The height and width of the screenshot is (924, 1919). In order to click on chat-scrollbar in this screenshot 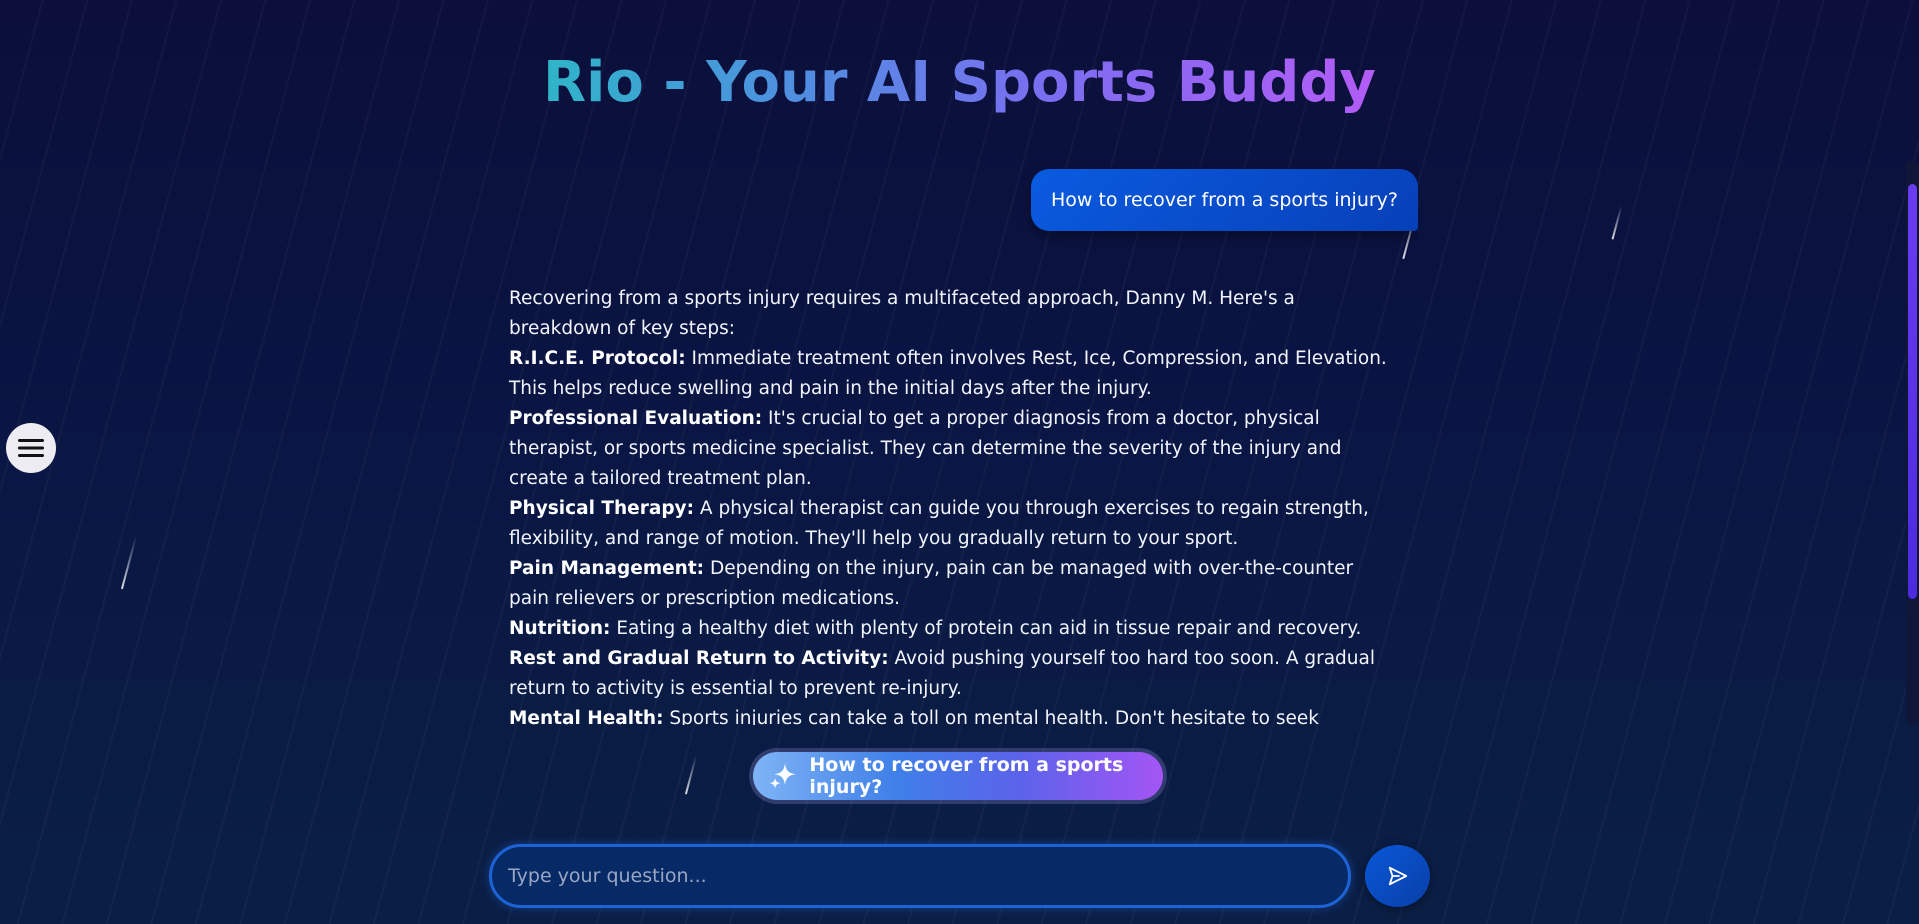, I will do `click(1912, 442)`.